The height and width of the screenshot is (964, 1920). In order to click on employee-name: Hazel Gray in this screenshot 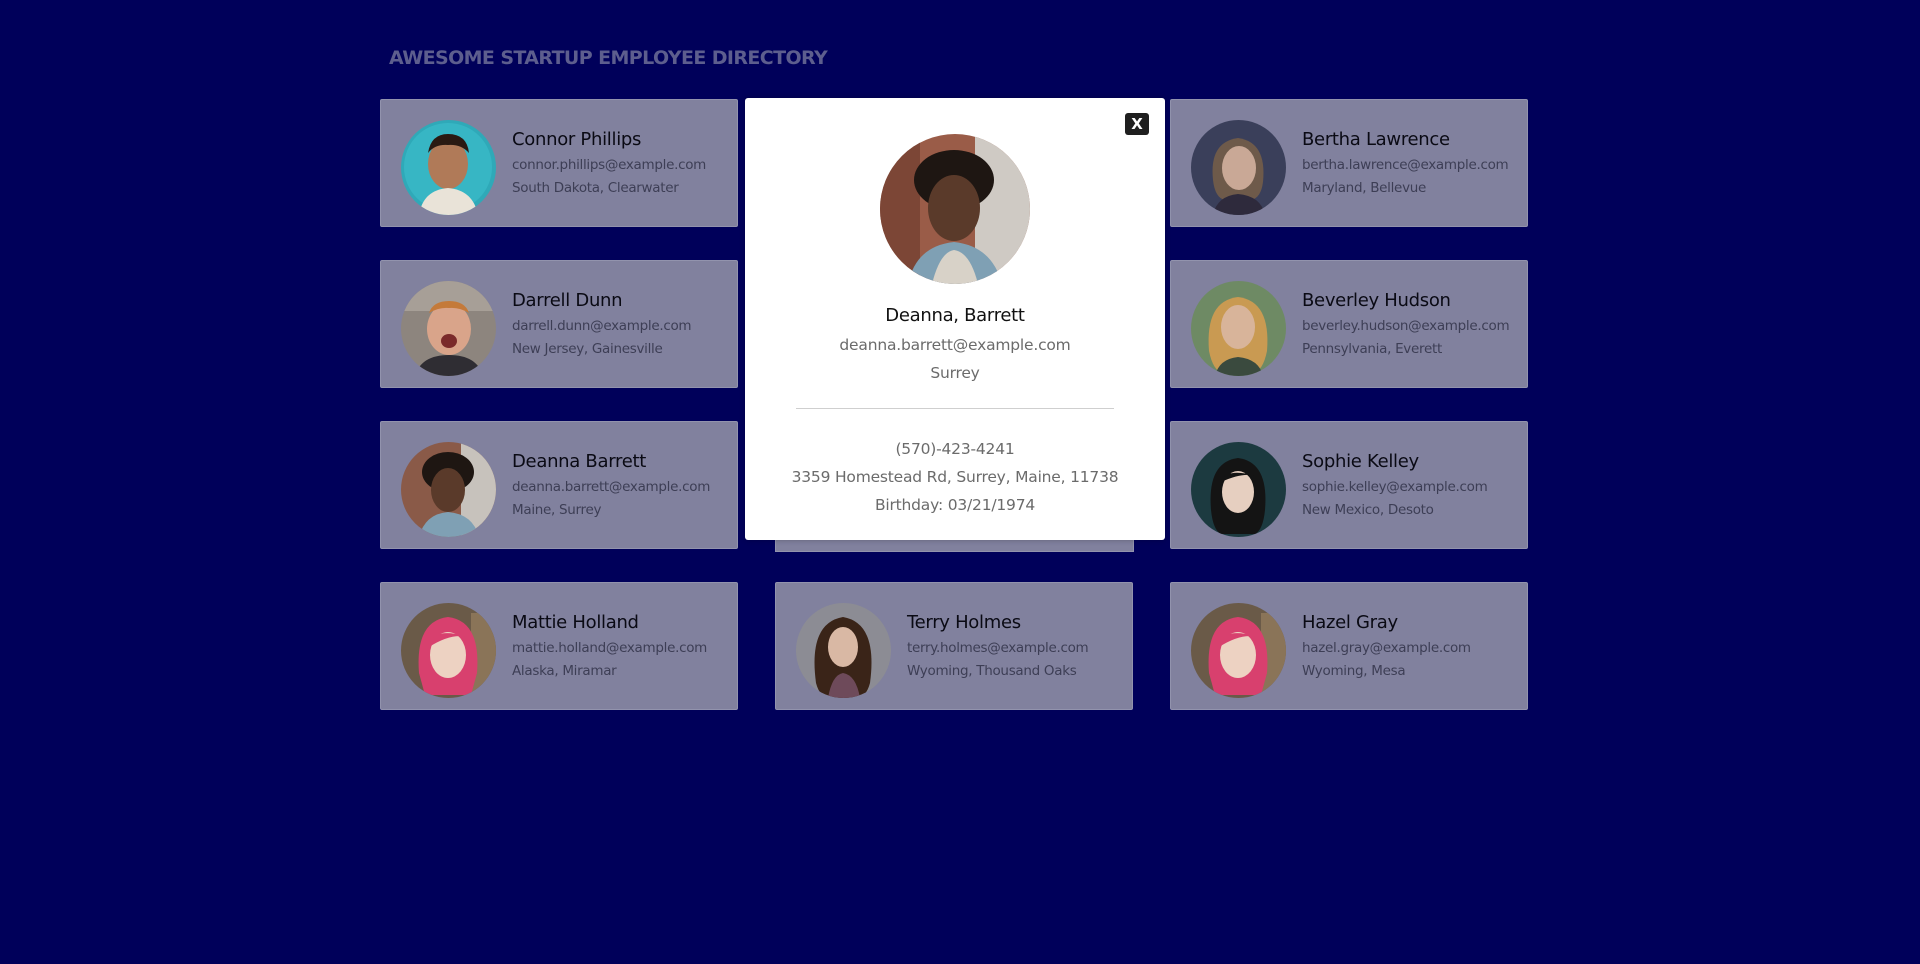, I will do `click(1350, 622)`.